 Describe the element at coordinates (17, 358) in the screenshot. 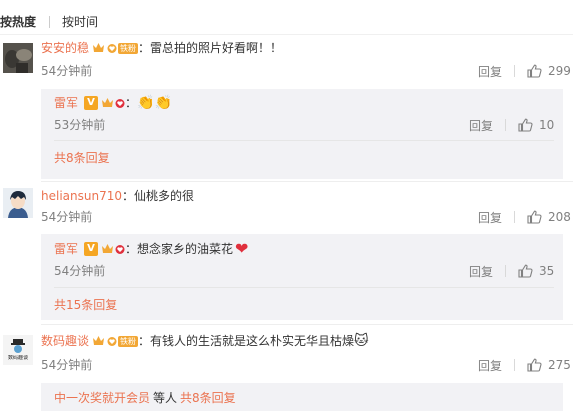

I see `avatar-label: 数码趣谈` at that location.